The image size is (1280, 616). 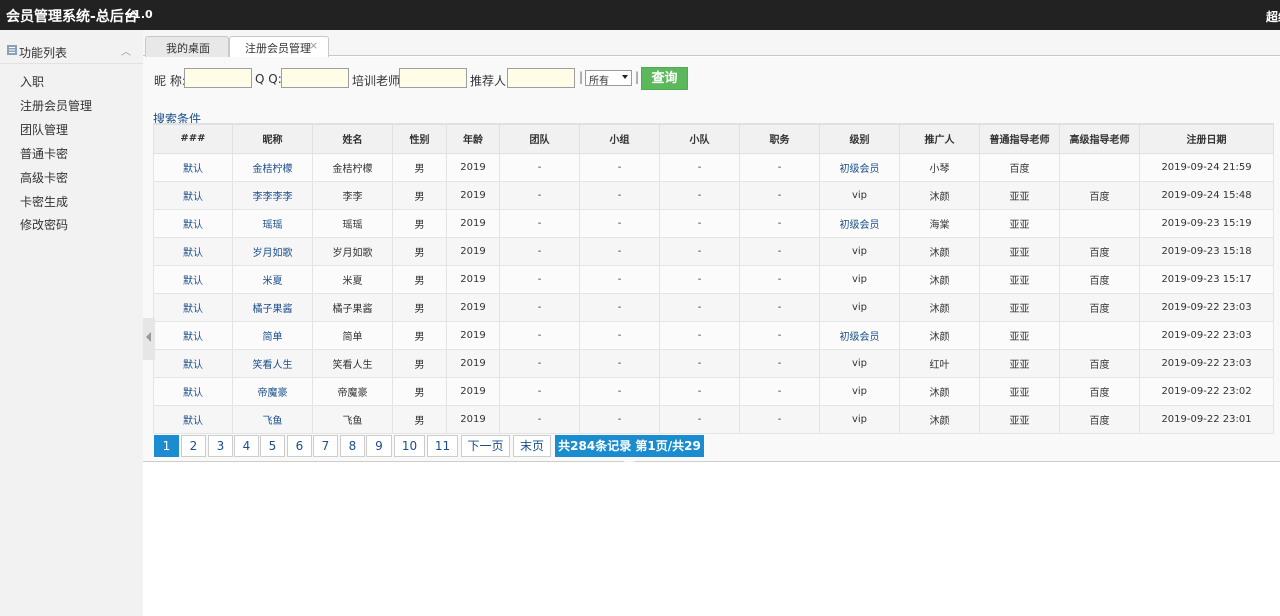 What do you see at coordinates (44, 177) in the screenshot?
I see `sidebar-item-advanced-cards: 高级卡密` at bounding box center [44, 177].